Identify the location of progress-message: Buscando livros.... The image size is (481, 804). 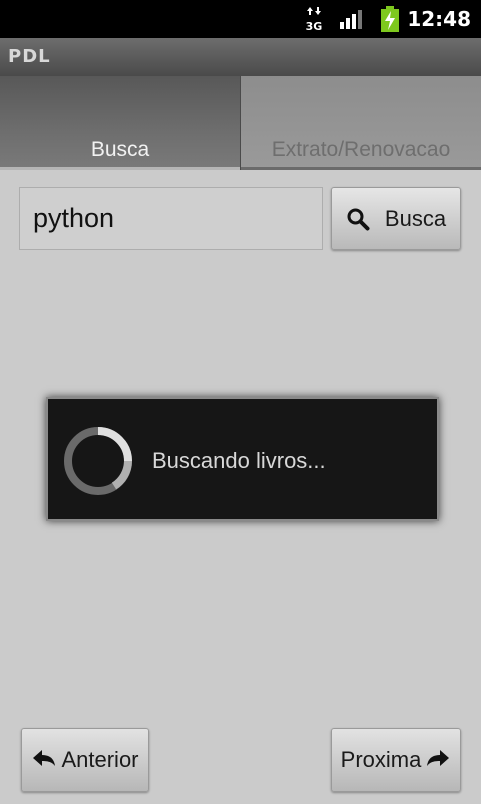
(239, 460).